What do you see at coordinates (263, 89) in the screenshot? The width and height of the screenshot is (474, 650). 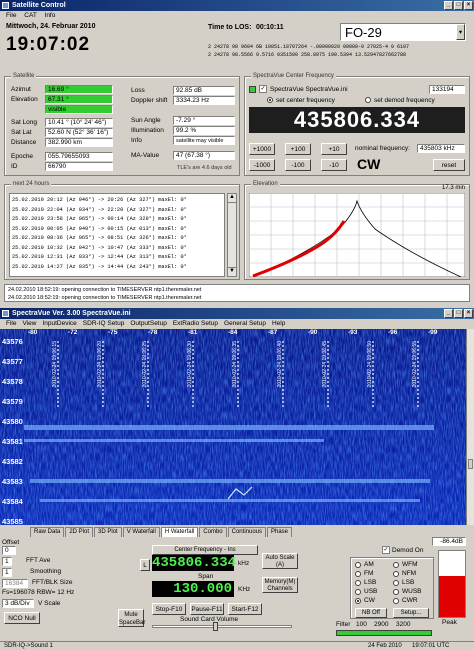 I see `enable-checkbox: ✓` at bounding box center [263, 89].